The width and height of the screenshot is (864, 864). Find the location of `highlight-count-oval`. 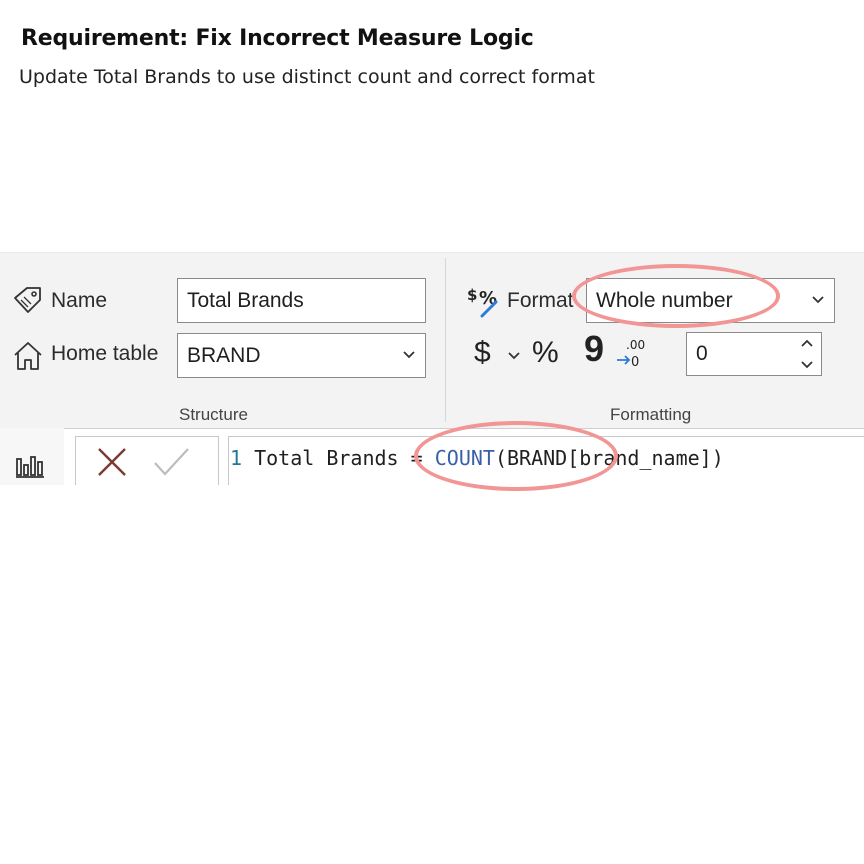

highlight-count-oval is located at coordinates (516, 456).